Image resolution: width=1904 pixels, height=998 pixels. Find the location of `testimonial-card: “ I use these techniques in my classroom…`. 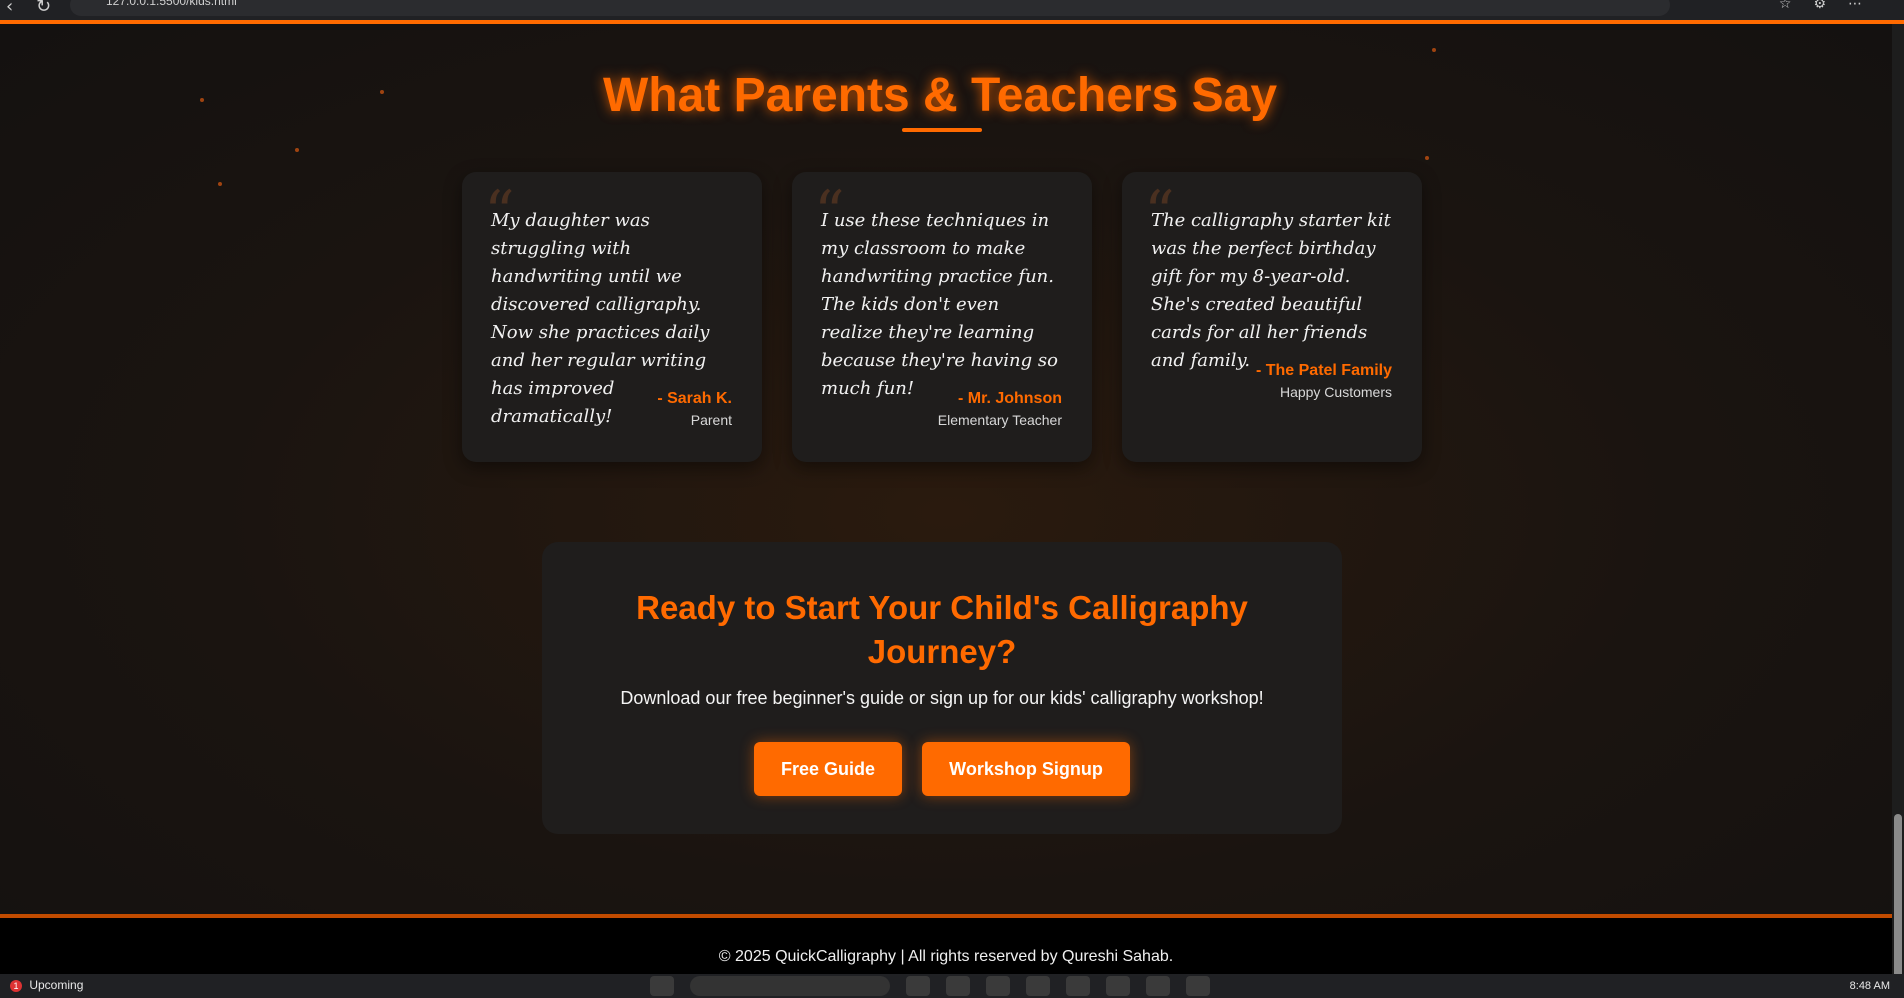

testimonial-card: “ I use these techniques in my classroom… is located at coordinates (942, 317).